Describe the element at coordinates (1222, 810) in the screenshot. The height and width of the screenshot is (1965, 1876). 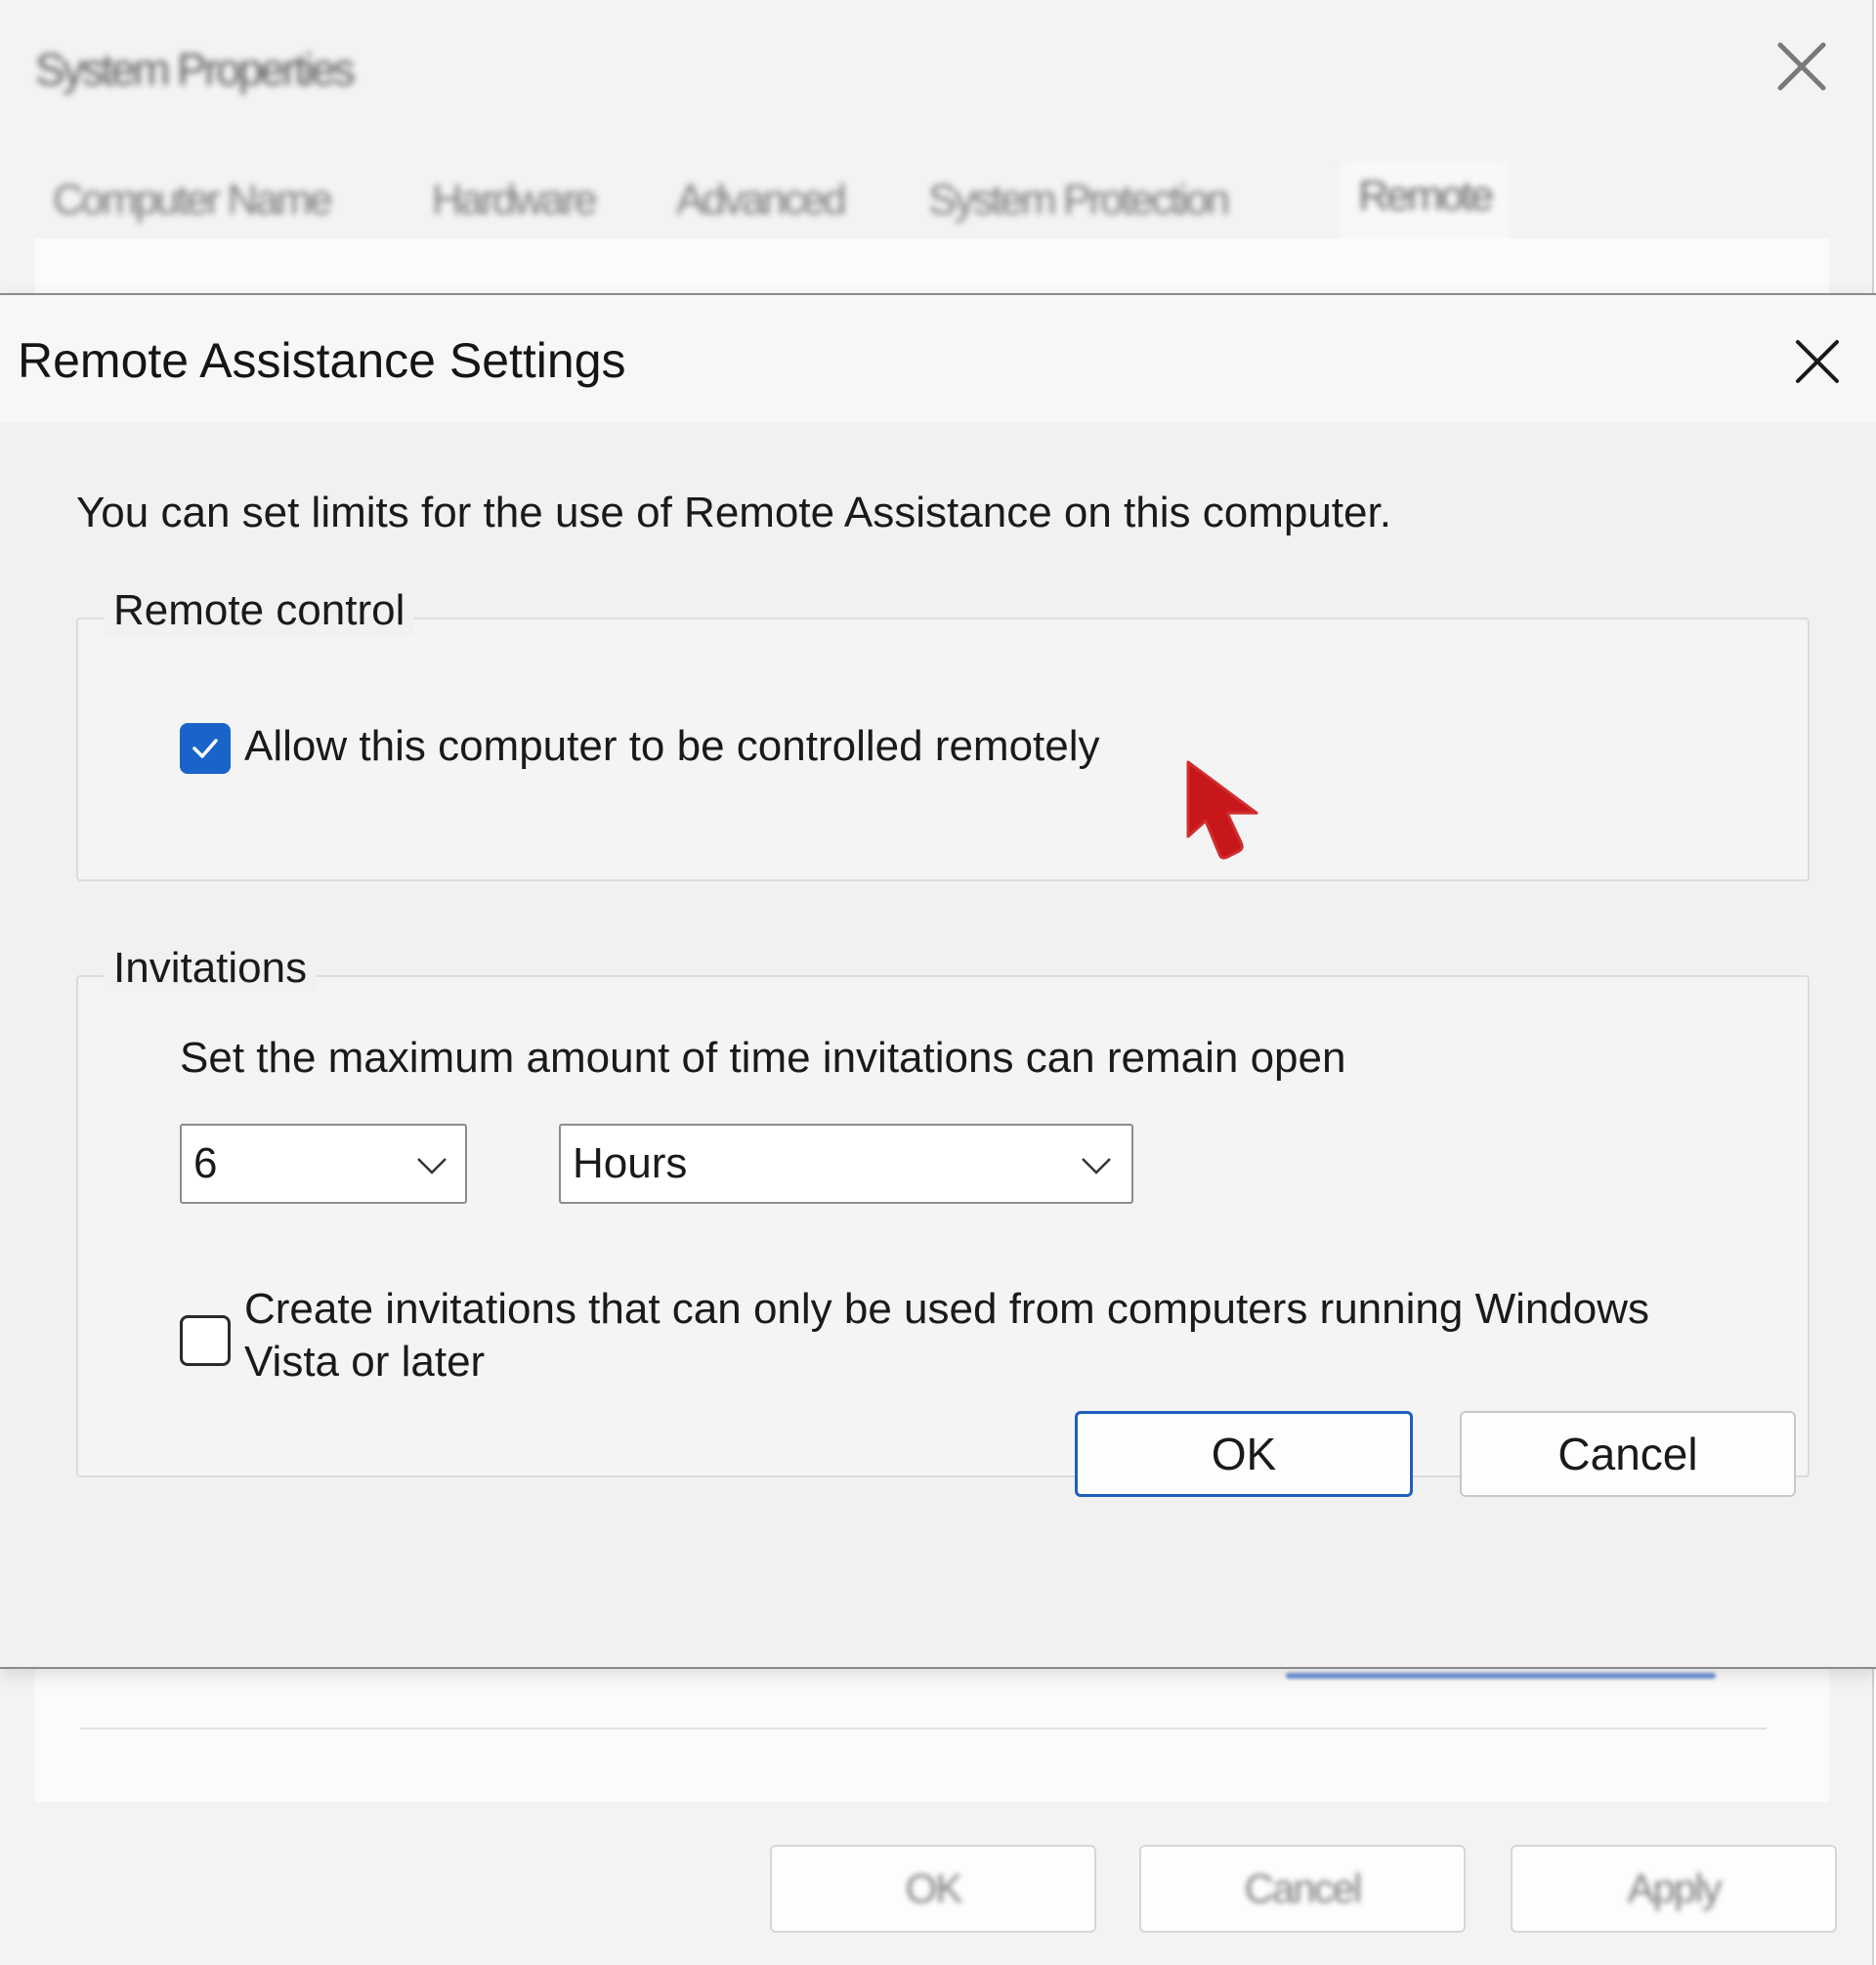
I see `mouse-pointer-icon` at that location.